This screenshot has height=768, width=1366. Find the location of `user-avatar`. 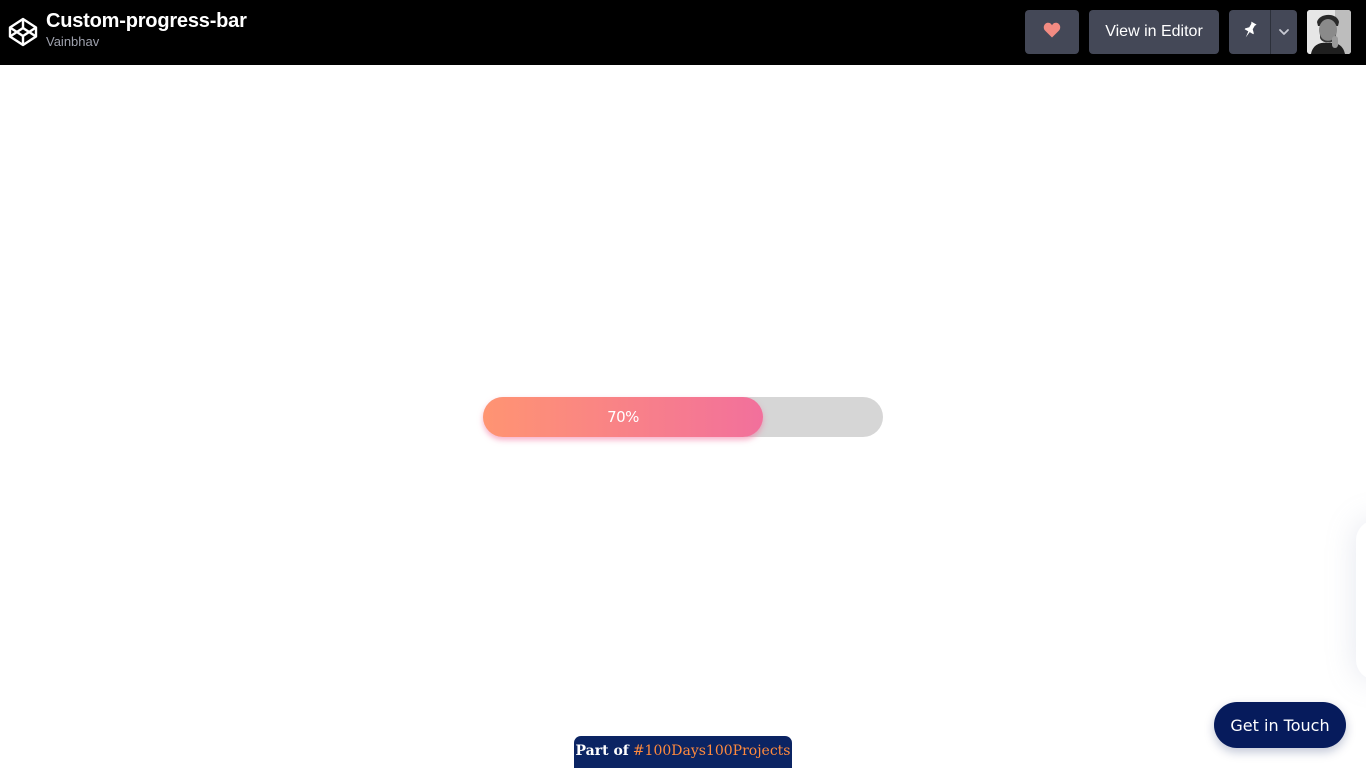

user-avatar is located at coordinates (1329, 32).